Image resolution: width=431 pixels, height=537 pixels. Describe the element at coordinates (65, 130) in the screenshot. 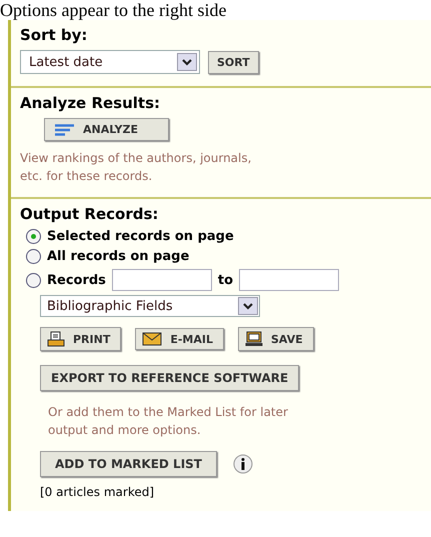

I see `lines-icon` at that location.